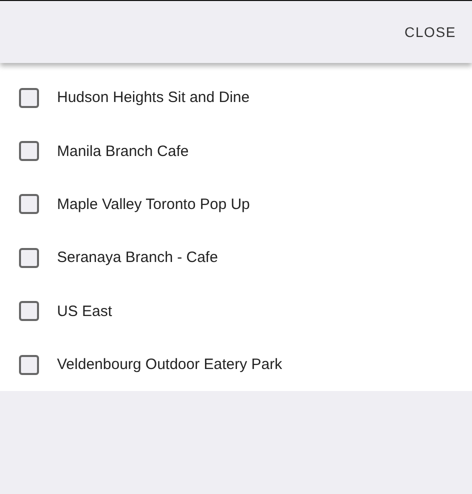 Image resolution: width=472 pixels, height=494 pixels. What do you see at coordinates (123, 151) in the screenshot?
I see `option-label: Manila Branch Cafe` at bounding box center [123, 151].